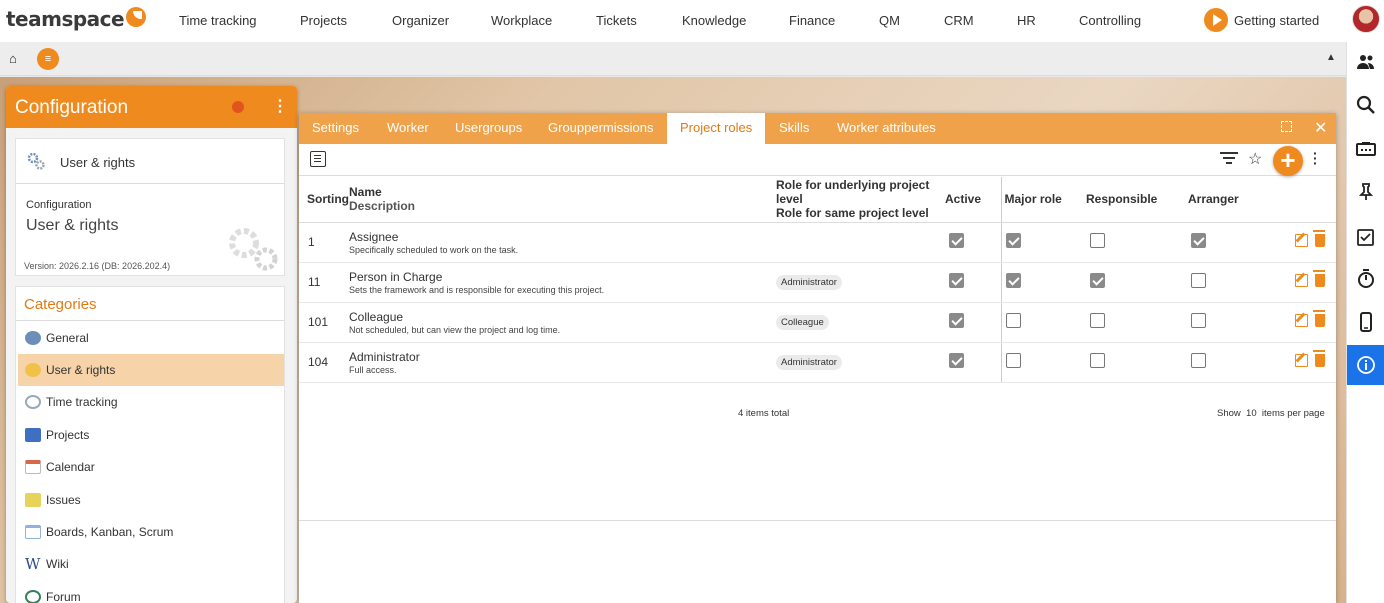 The height and width of the screenshot is (603, 1384). Describe the element at coordinates (324, 200) in the screenshot. I see `header-sorting: Sorting` at that location.